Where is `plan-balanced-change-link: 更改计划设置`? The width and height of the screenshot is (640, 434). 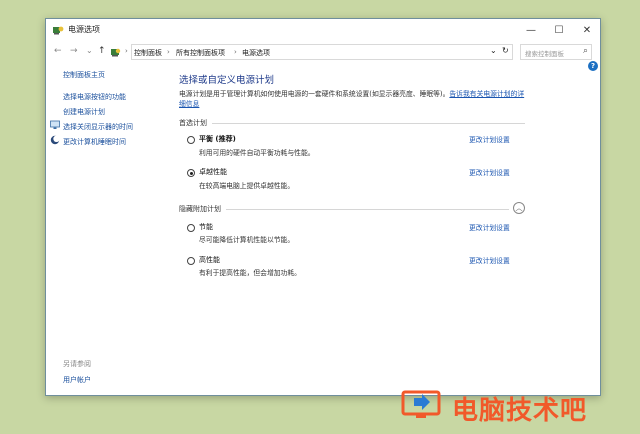
plan-balanced-change-link: 更改计划设置 is located at coordinates (489, 139).